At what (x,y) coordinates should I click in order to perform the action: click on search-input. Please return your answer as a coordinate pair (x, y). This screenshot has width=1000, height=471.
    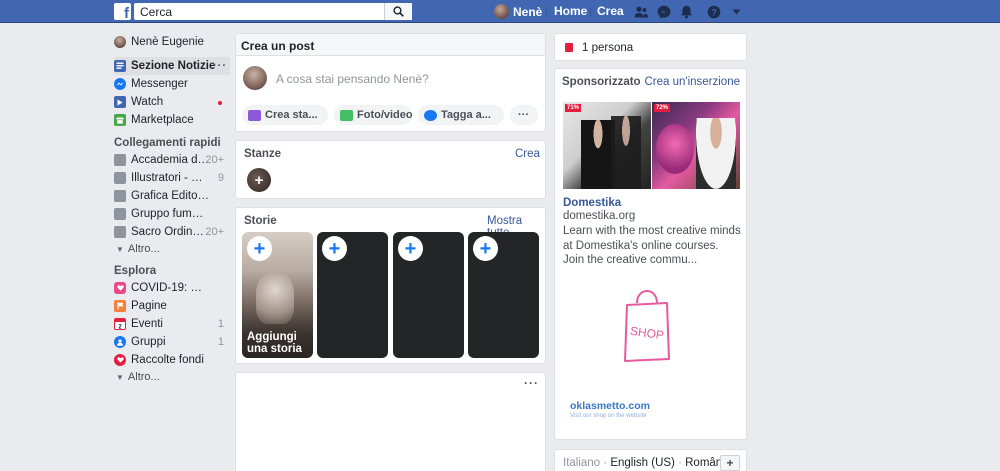
    Looking at the image, I should click on (259, 11).